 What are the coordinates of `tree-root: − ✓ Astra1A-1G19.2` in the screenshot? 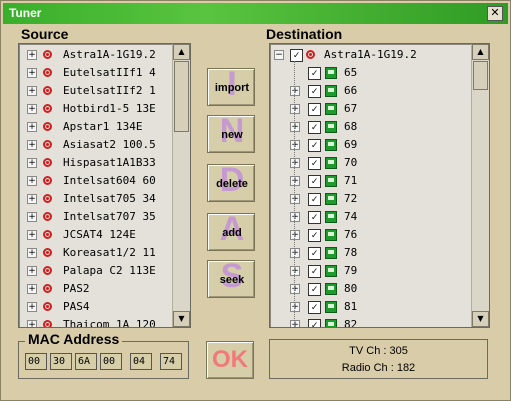 It's located at (370, 55).